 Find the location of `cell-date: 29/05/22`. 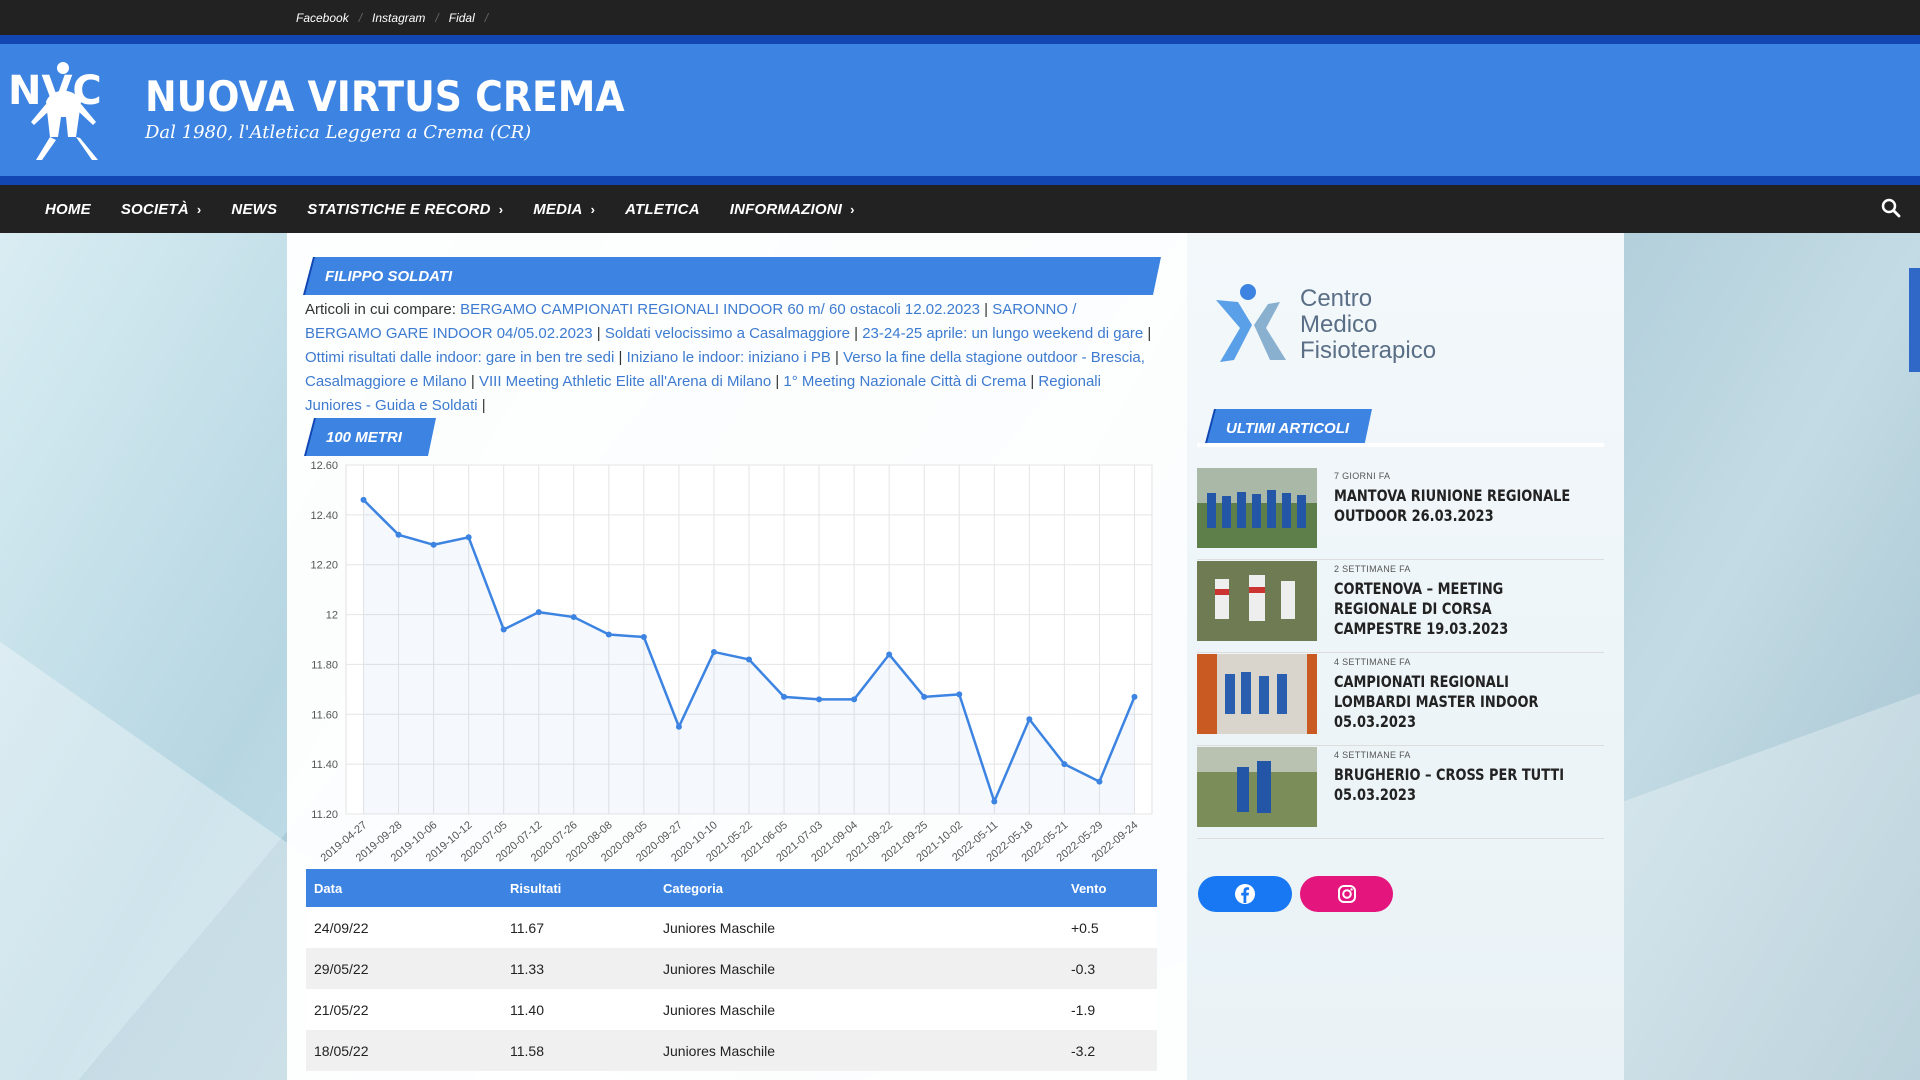

cell-date: 29/05/22 is located at coordinates (404, 968).